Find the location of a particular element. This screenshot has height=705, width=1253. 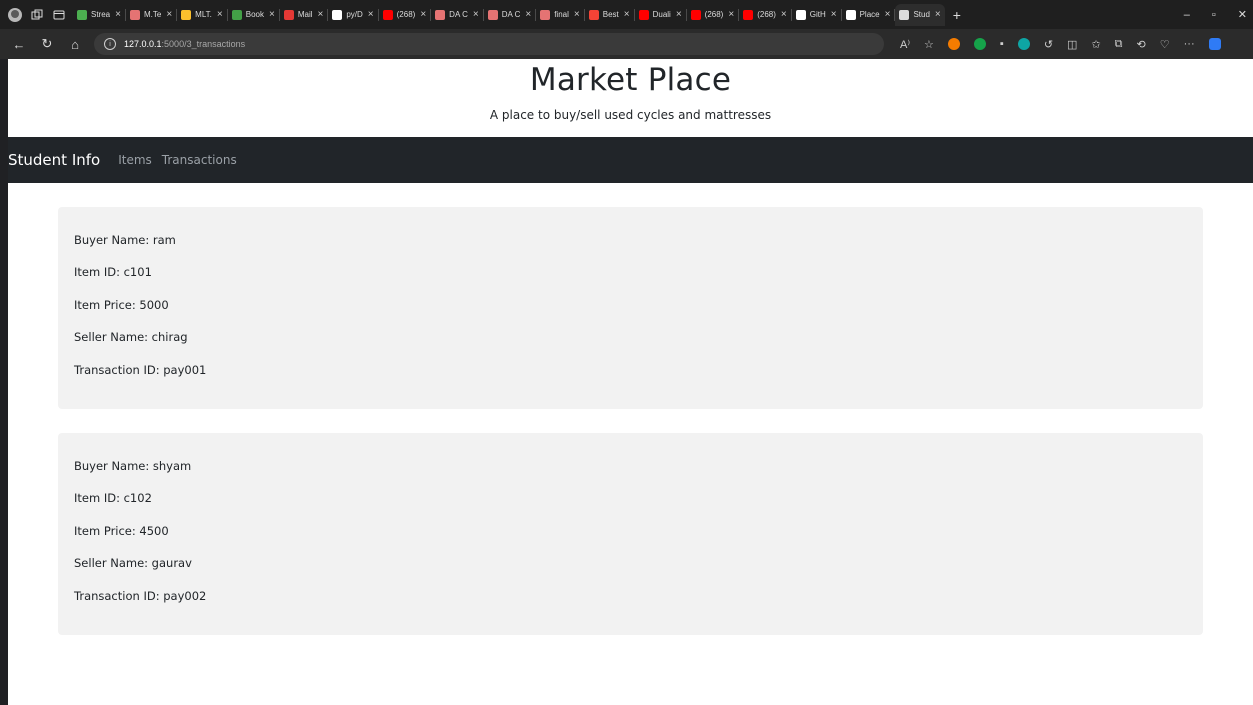

buyer-name: Buyer Name: ram is located at coordinates (125, 240).